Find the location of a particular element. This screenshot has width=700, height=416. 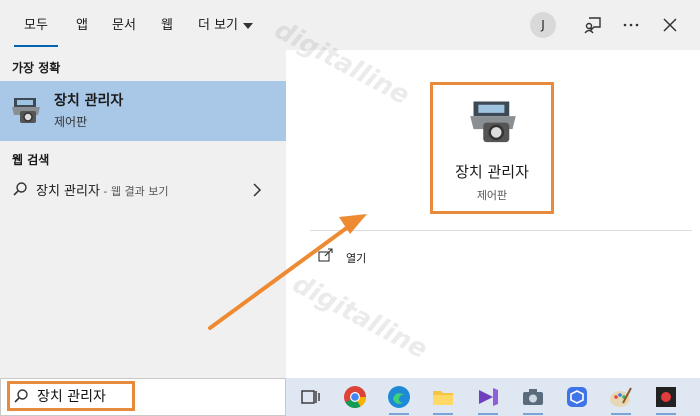

best-match-heading: 가장 정확 is located at coordinates (36, 68).